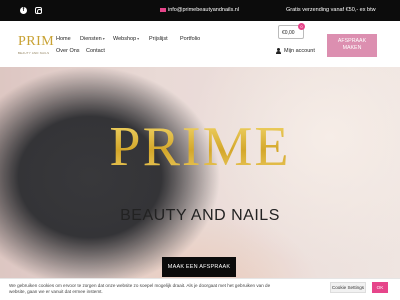  I want to click on email-link: info@primebeautyandnails.nl, so click(199, 10).